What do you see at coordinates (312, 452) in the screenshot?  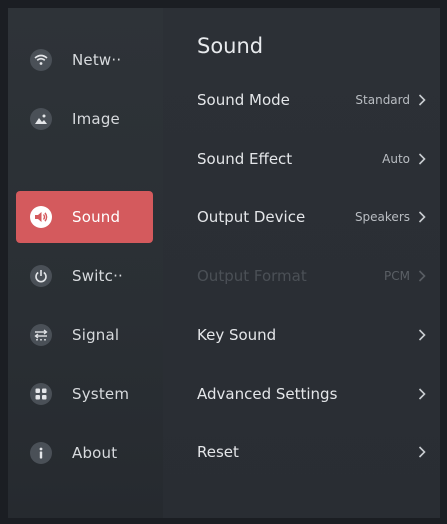 I see `setting-row-reset: Reset` at bounding box center [312, 452].